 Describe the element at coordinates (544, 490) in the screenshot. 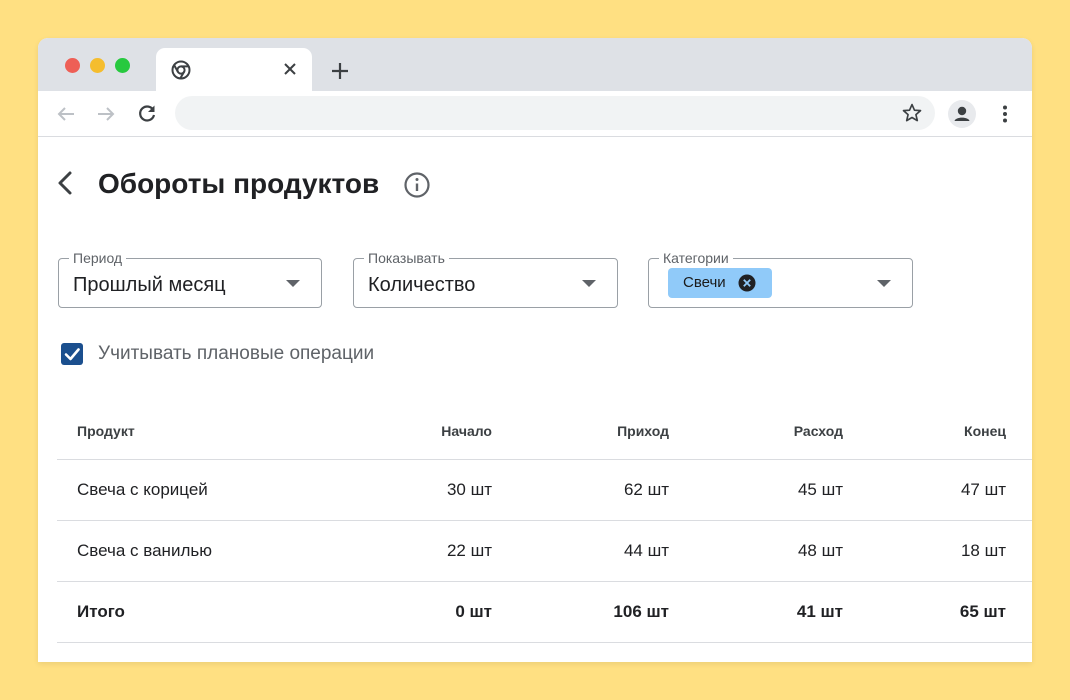

I see `table-row: Свеча с корицей 30 шт 62 шт 45 шт 47 шт` at that location.